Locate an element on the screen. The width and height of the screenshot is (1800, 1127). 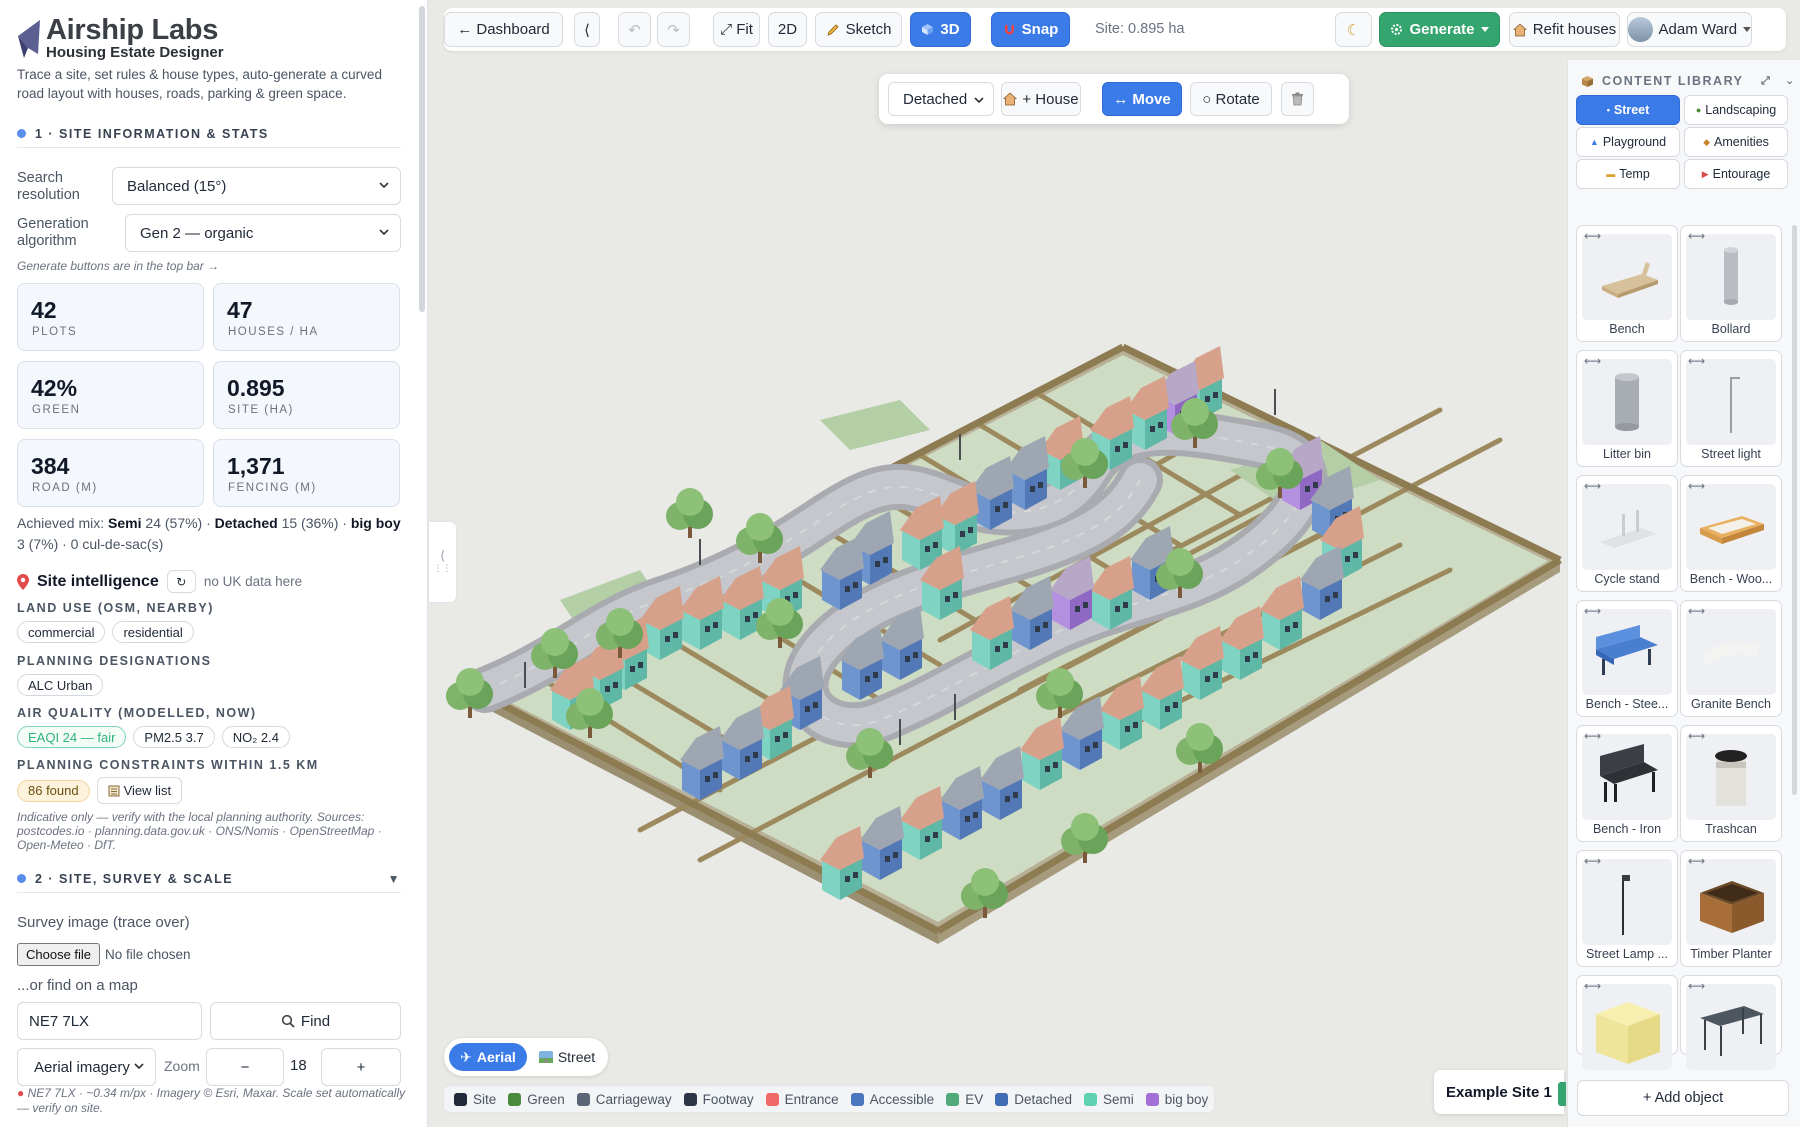
category-tab-playground: ▲ Playground is located at coordinates (1628, 142).